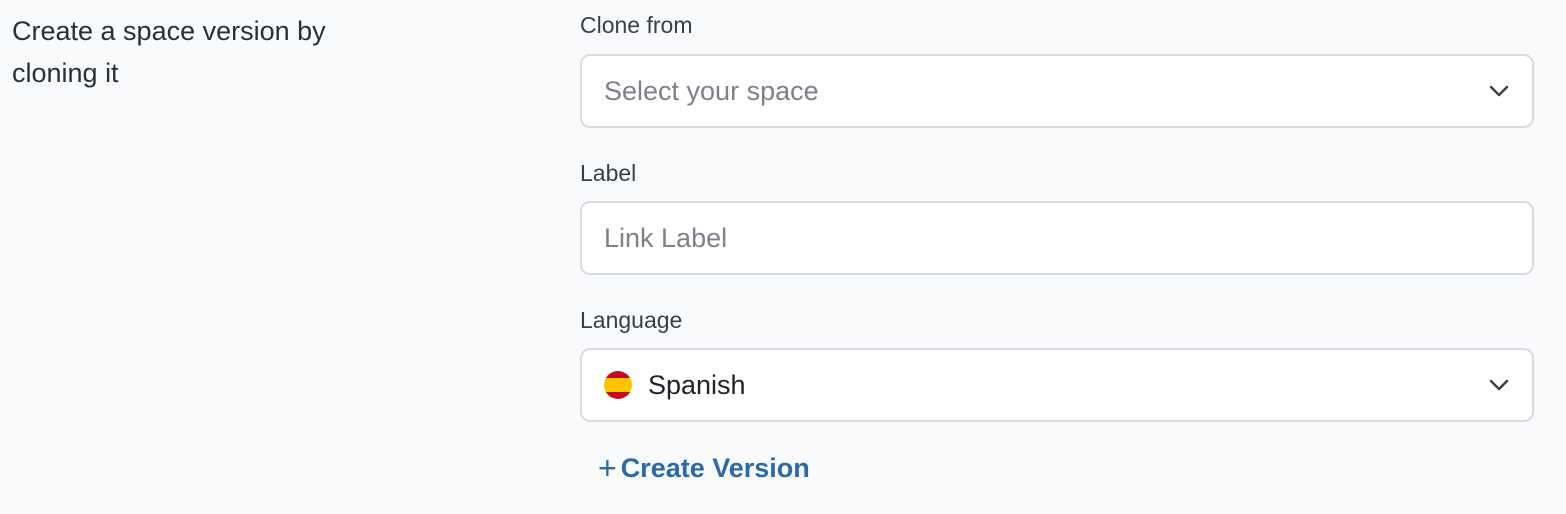  I want to click on clone-from-label: Clone from, so click(636, 25).